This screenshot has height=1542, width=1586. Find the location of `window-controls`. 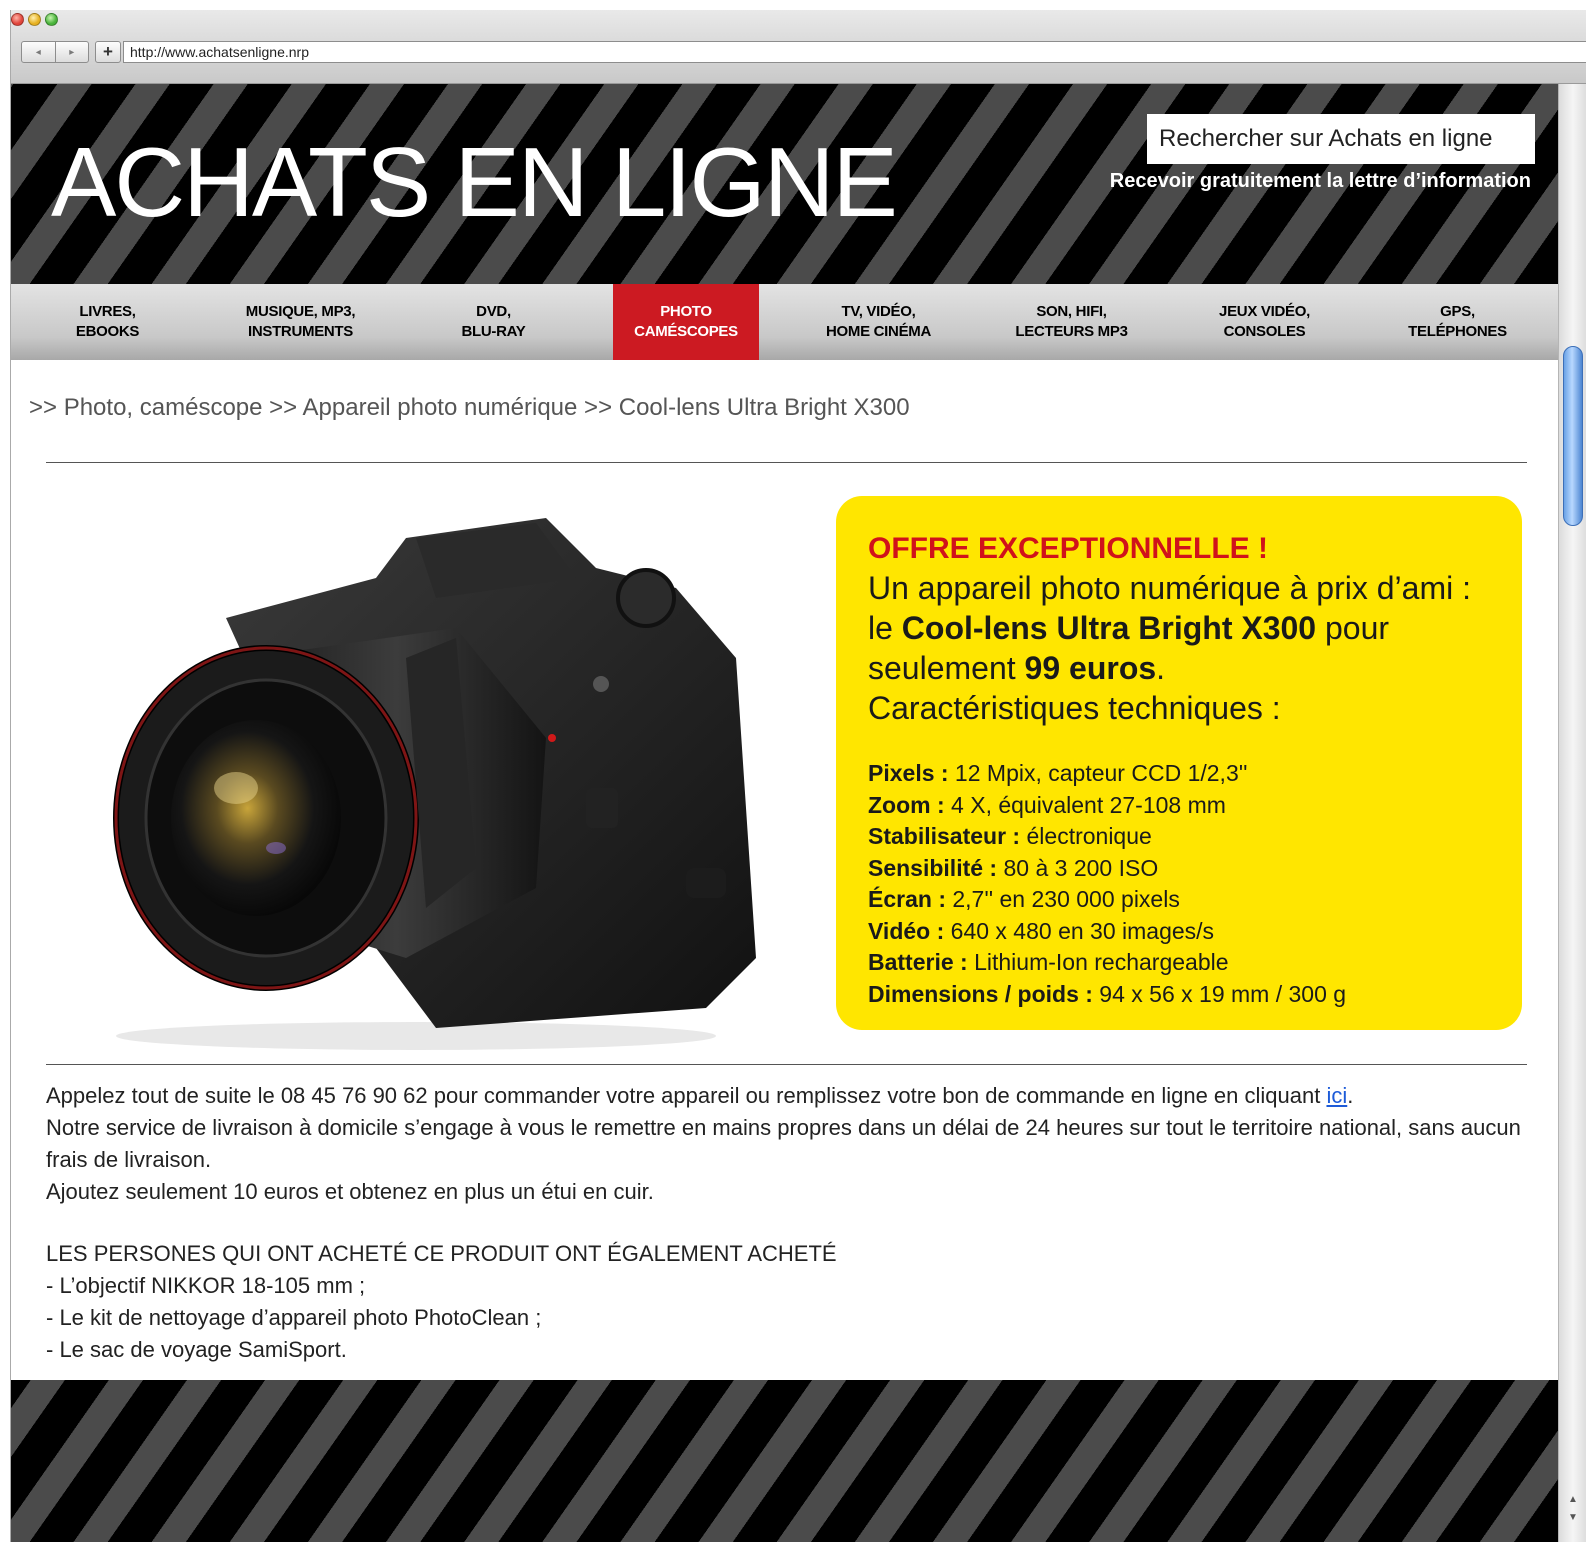

window-controls is located at coordinates (34, 19).